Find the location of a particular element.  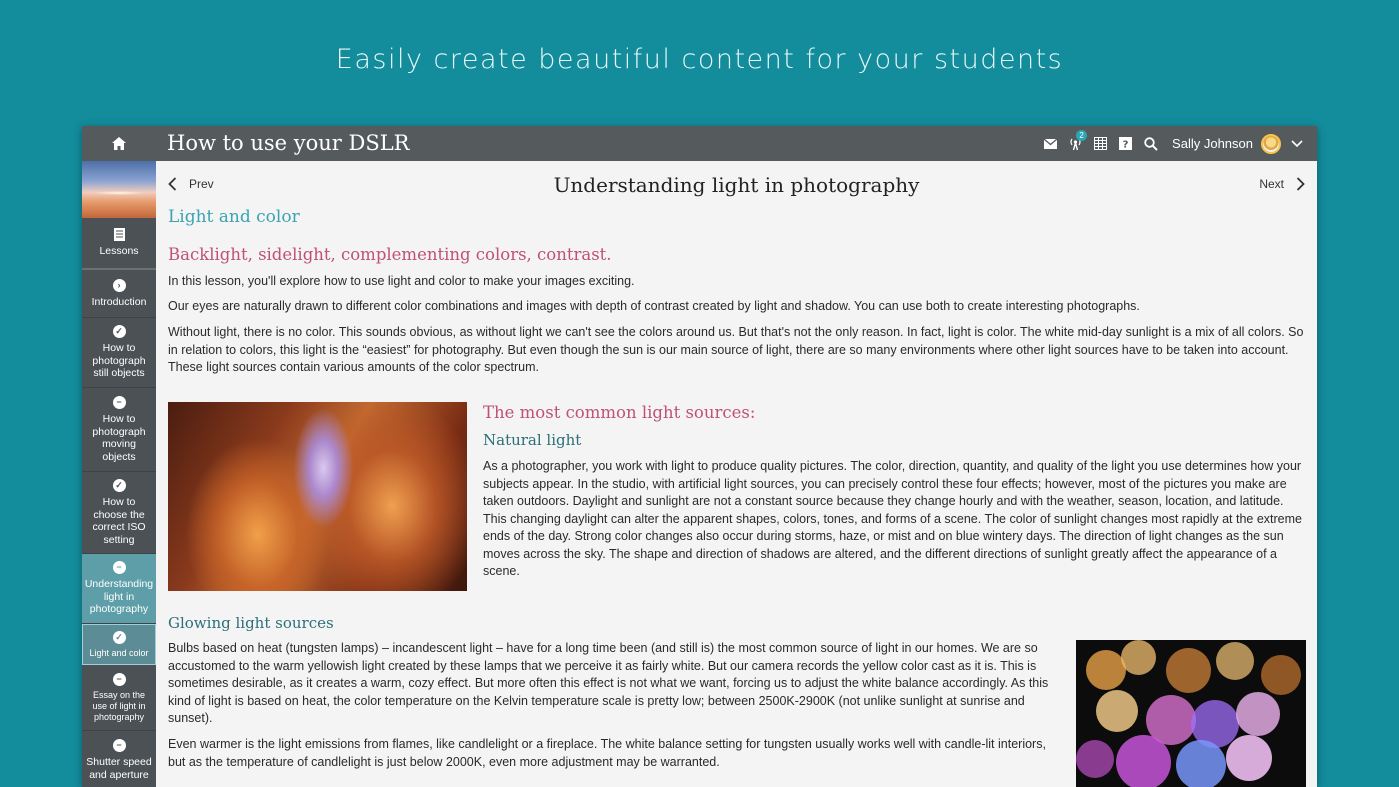

chevron-down-icon is located at coordinates (1297, 143).